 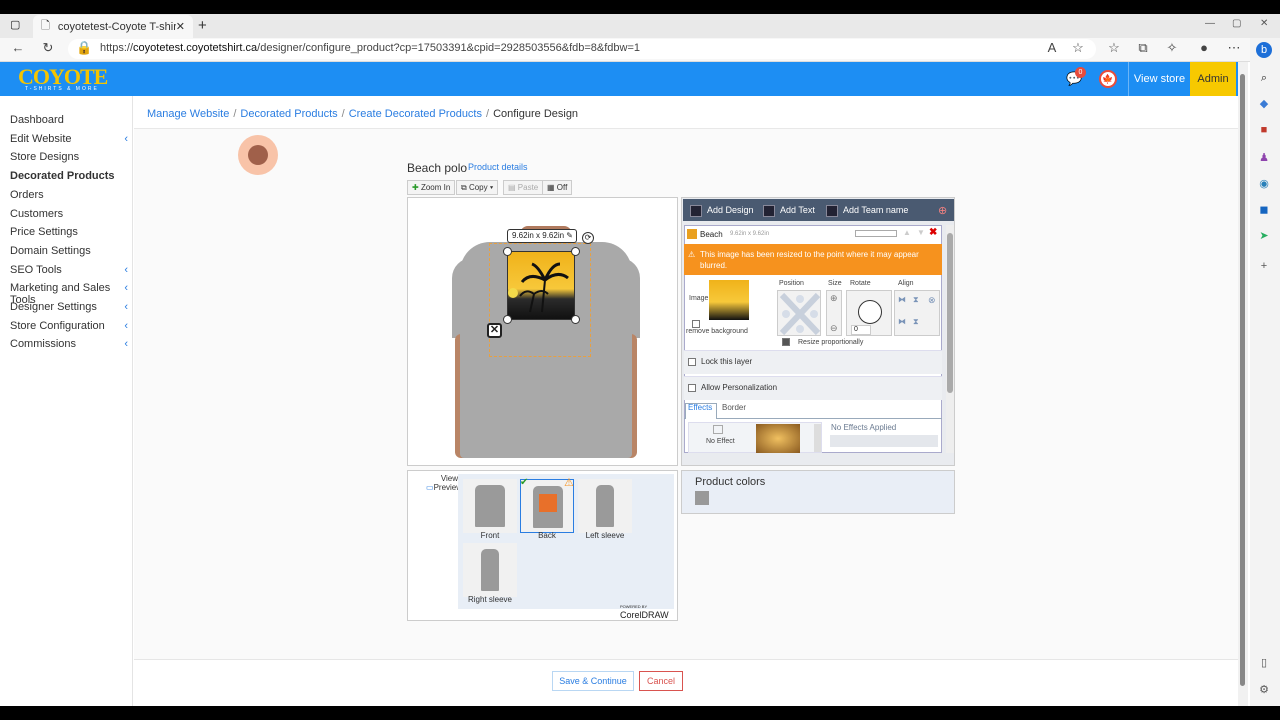 What do you see at coordinates (180, 26) in the screenshot?
I see `close-tab-icon: ✕` at bounding box center [180, 26].